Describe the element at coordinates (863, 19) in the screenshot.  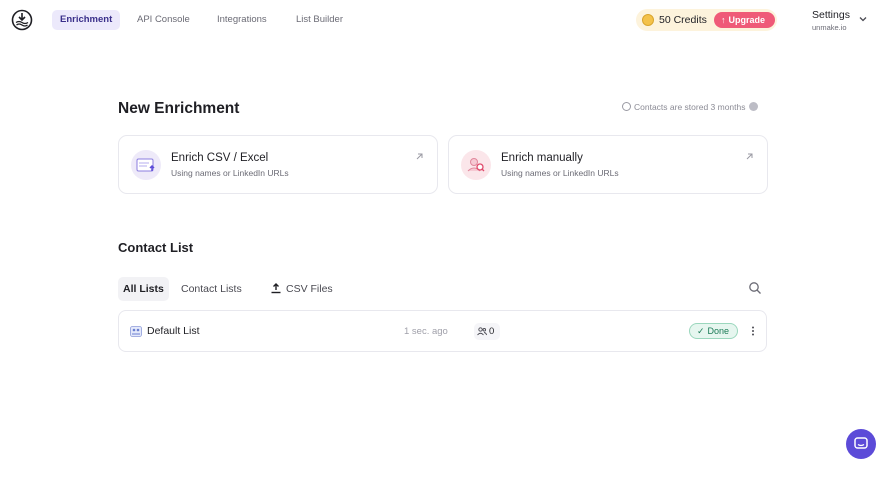
I see `chevron-down-icon` at that location.